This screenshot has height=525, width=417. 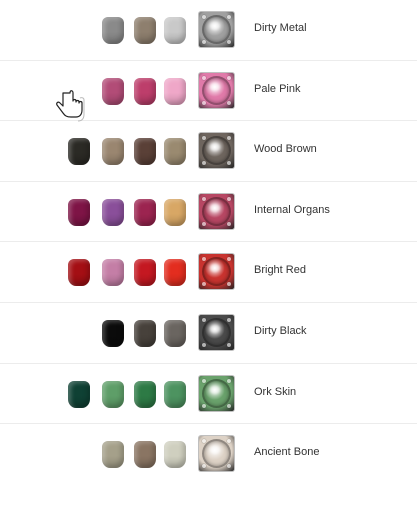 What do you see at coordinates (280, 330) in the screenshot?
I see `scheme-name-label: Dirty Black` at bounding box center [280, 330].